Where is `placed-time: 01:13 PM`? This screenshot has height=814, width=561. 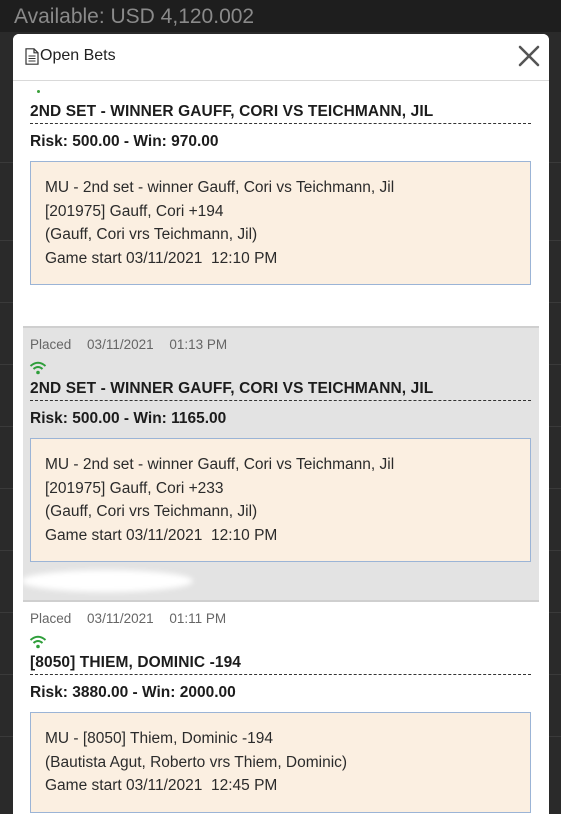 placed-time: 01:13 PM is located at coordinates (198, 344).